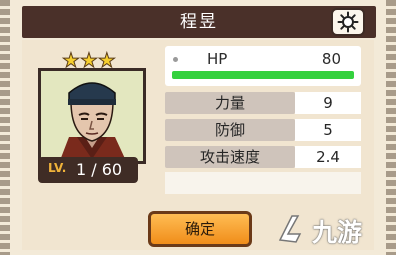 The width and height of the screenshot is (396, 255). Describe the element at coordinates (290, 229) in the screenshot. I see `jiuyou-logo-icon` at that location.